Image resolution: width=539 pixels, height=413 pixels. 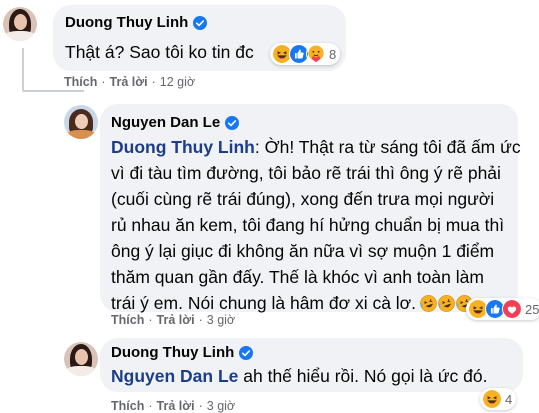 I want to click on author-name: Nguyen Dan Le, so click(x=165, y=122).